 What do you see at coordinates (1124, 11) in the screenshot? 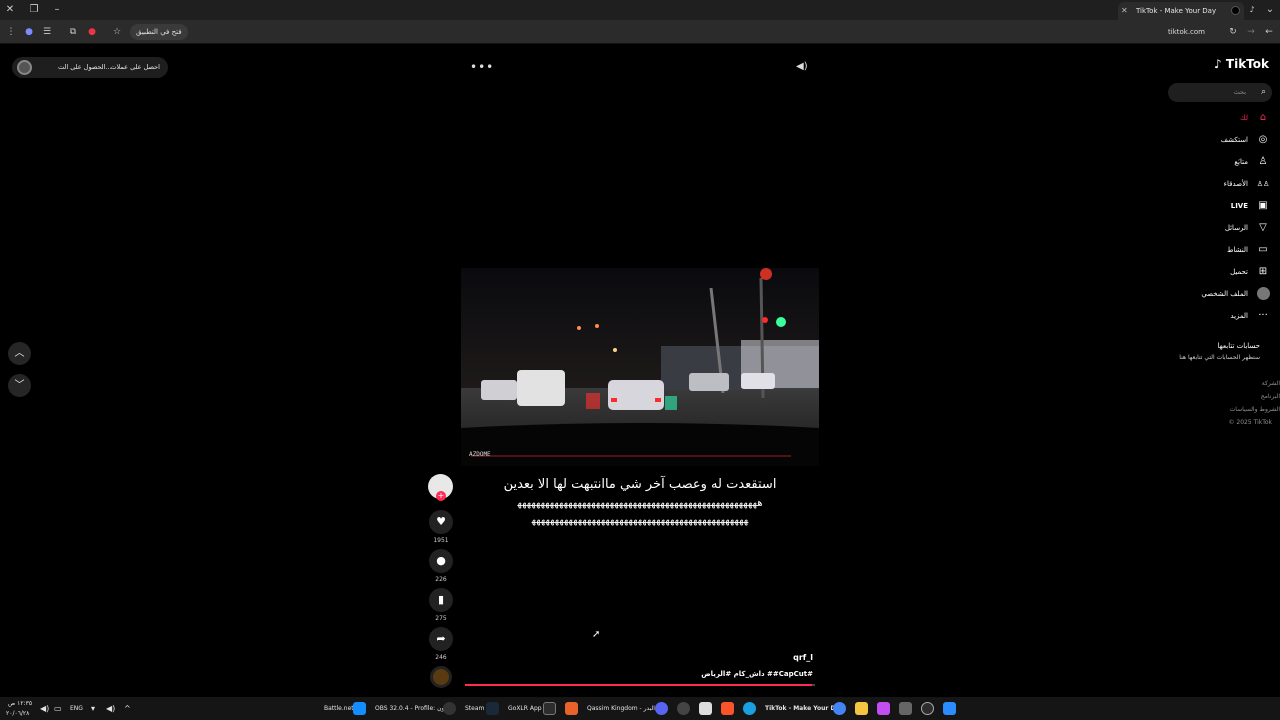
I see `tab-close-icon: ✕` at bounding box center [1124, 11].